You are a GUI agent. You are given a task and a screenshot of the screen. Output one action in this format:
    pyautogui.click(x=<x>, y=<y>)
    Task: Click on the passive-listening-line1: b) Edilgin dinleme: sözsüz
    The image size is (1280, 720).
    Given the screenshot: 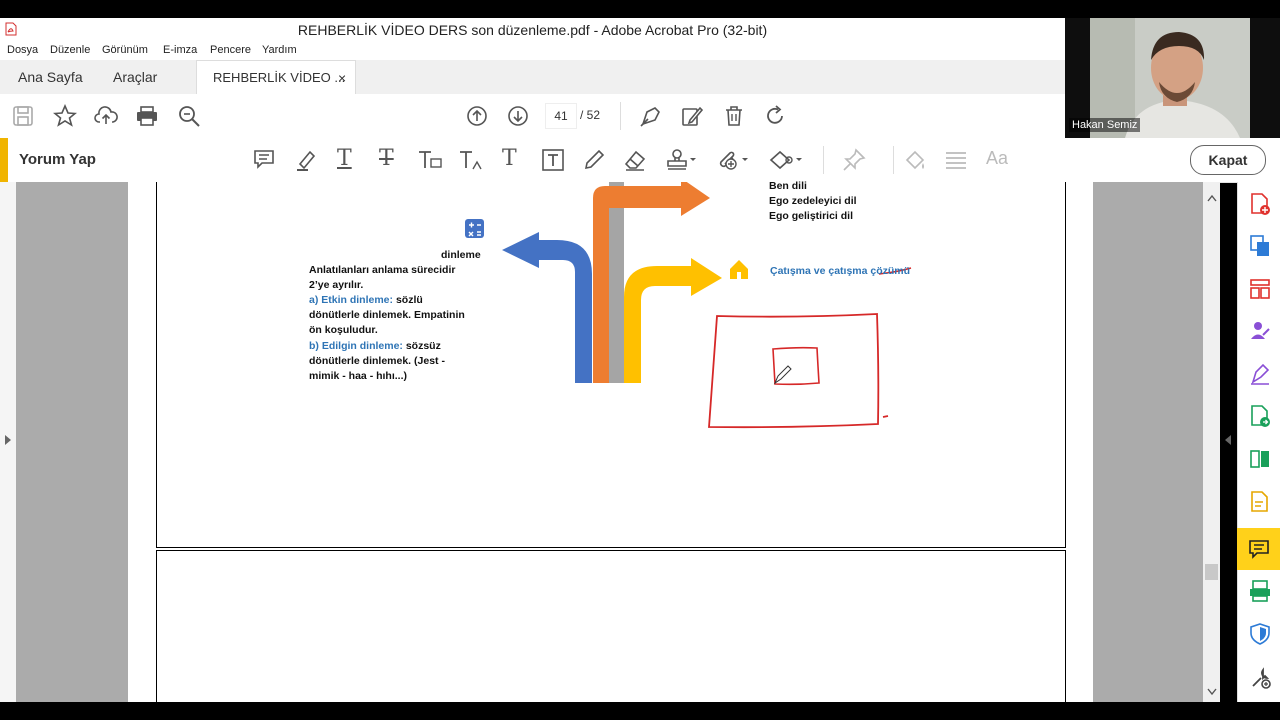 What is the action you would take?
    pyautogui.click(x=375, y=346)
    